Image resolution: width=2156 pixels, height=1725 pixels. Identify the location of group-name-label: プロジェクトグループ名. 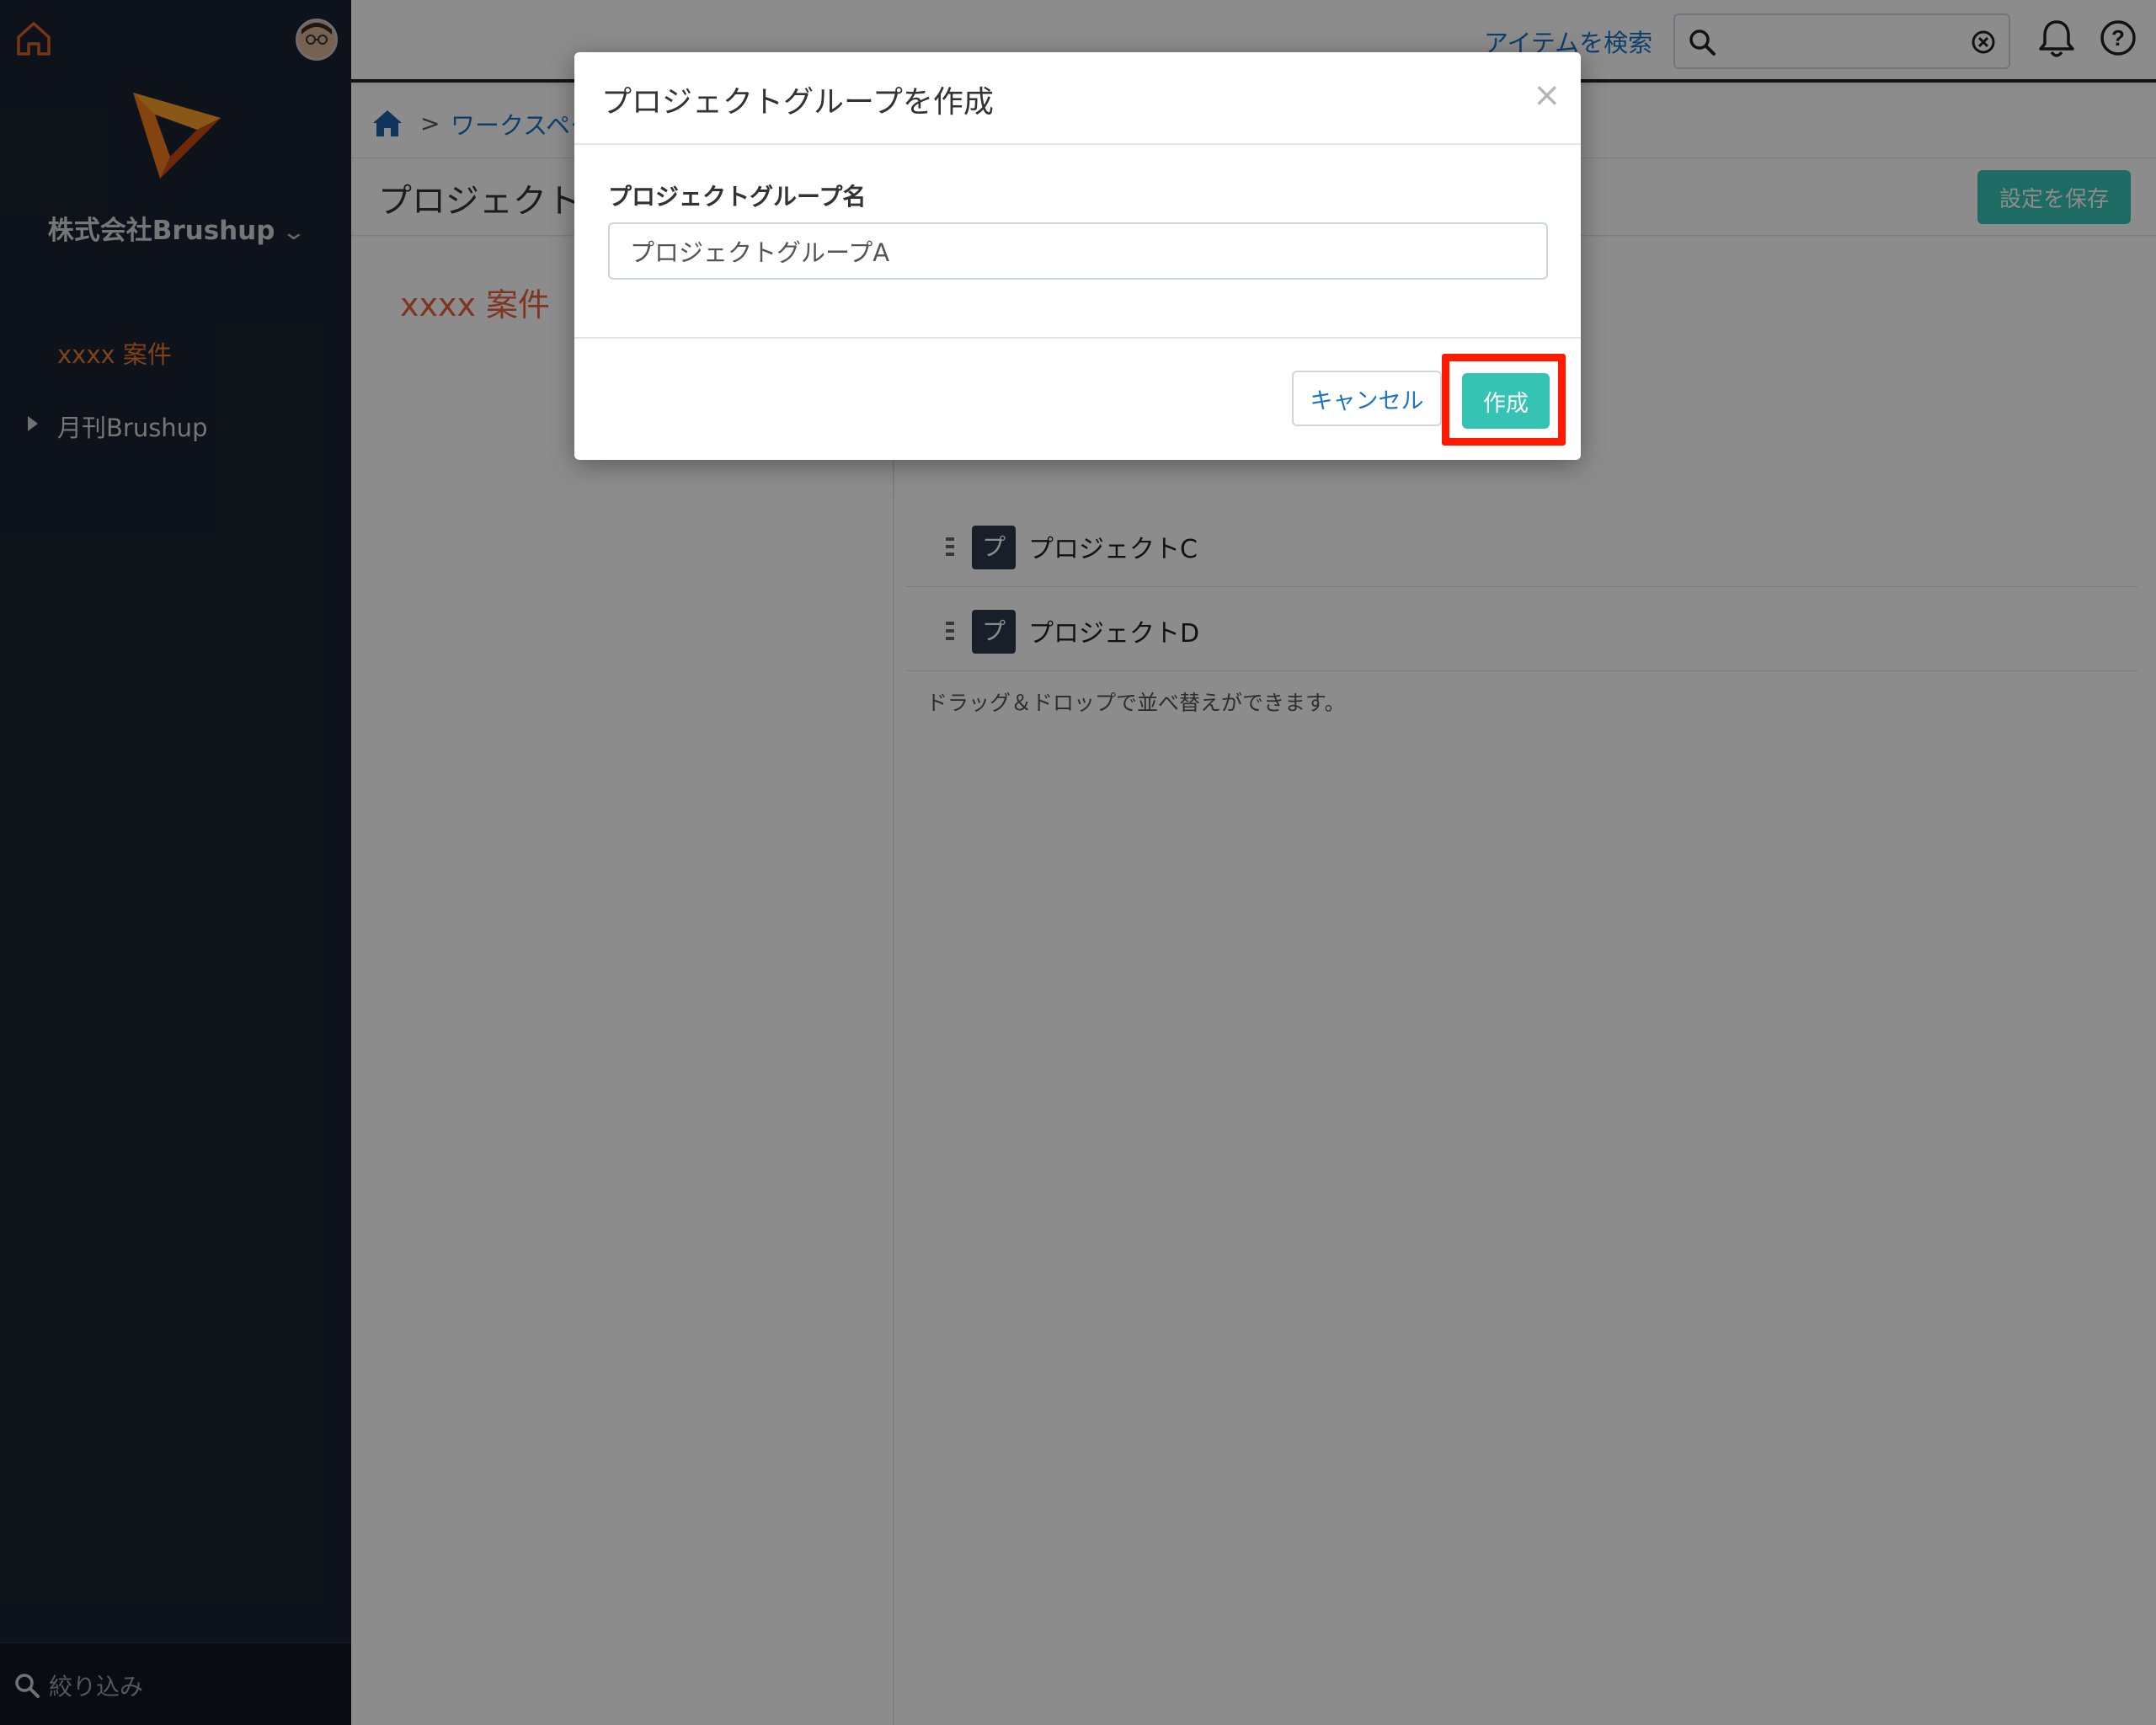
(737, 197).